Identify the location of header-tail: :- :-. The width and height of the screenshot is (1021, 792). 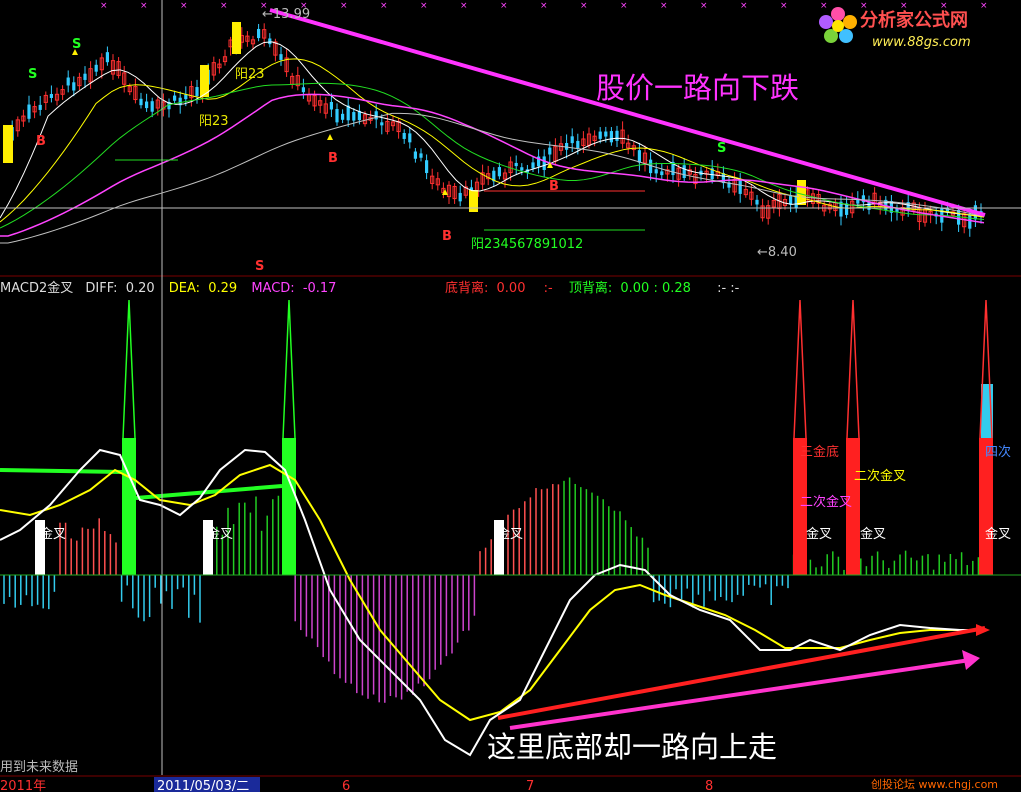
(728, 288).